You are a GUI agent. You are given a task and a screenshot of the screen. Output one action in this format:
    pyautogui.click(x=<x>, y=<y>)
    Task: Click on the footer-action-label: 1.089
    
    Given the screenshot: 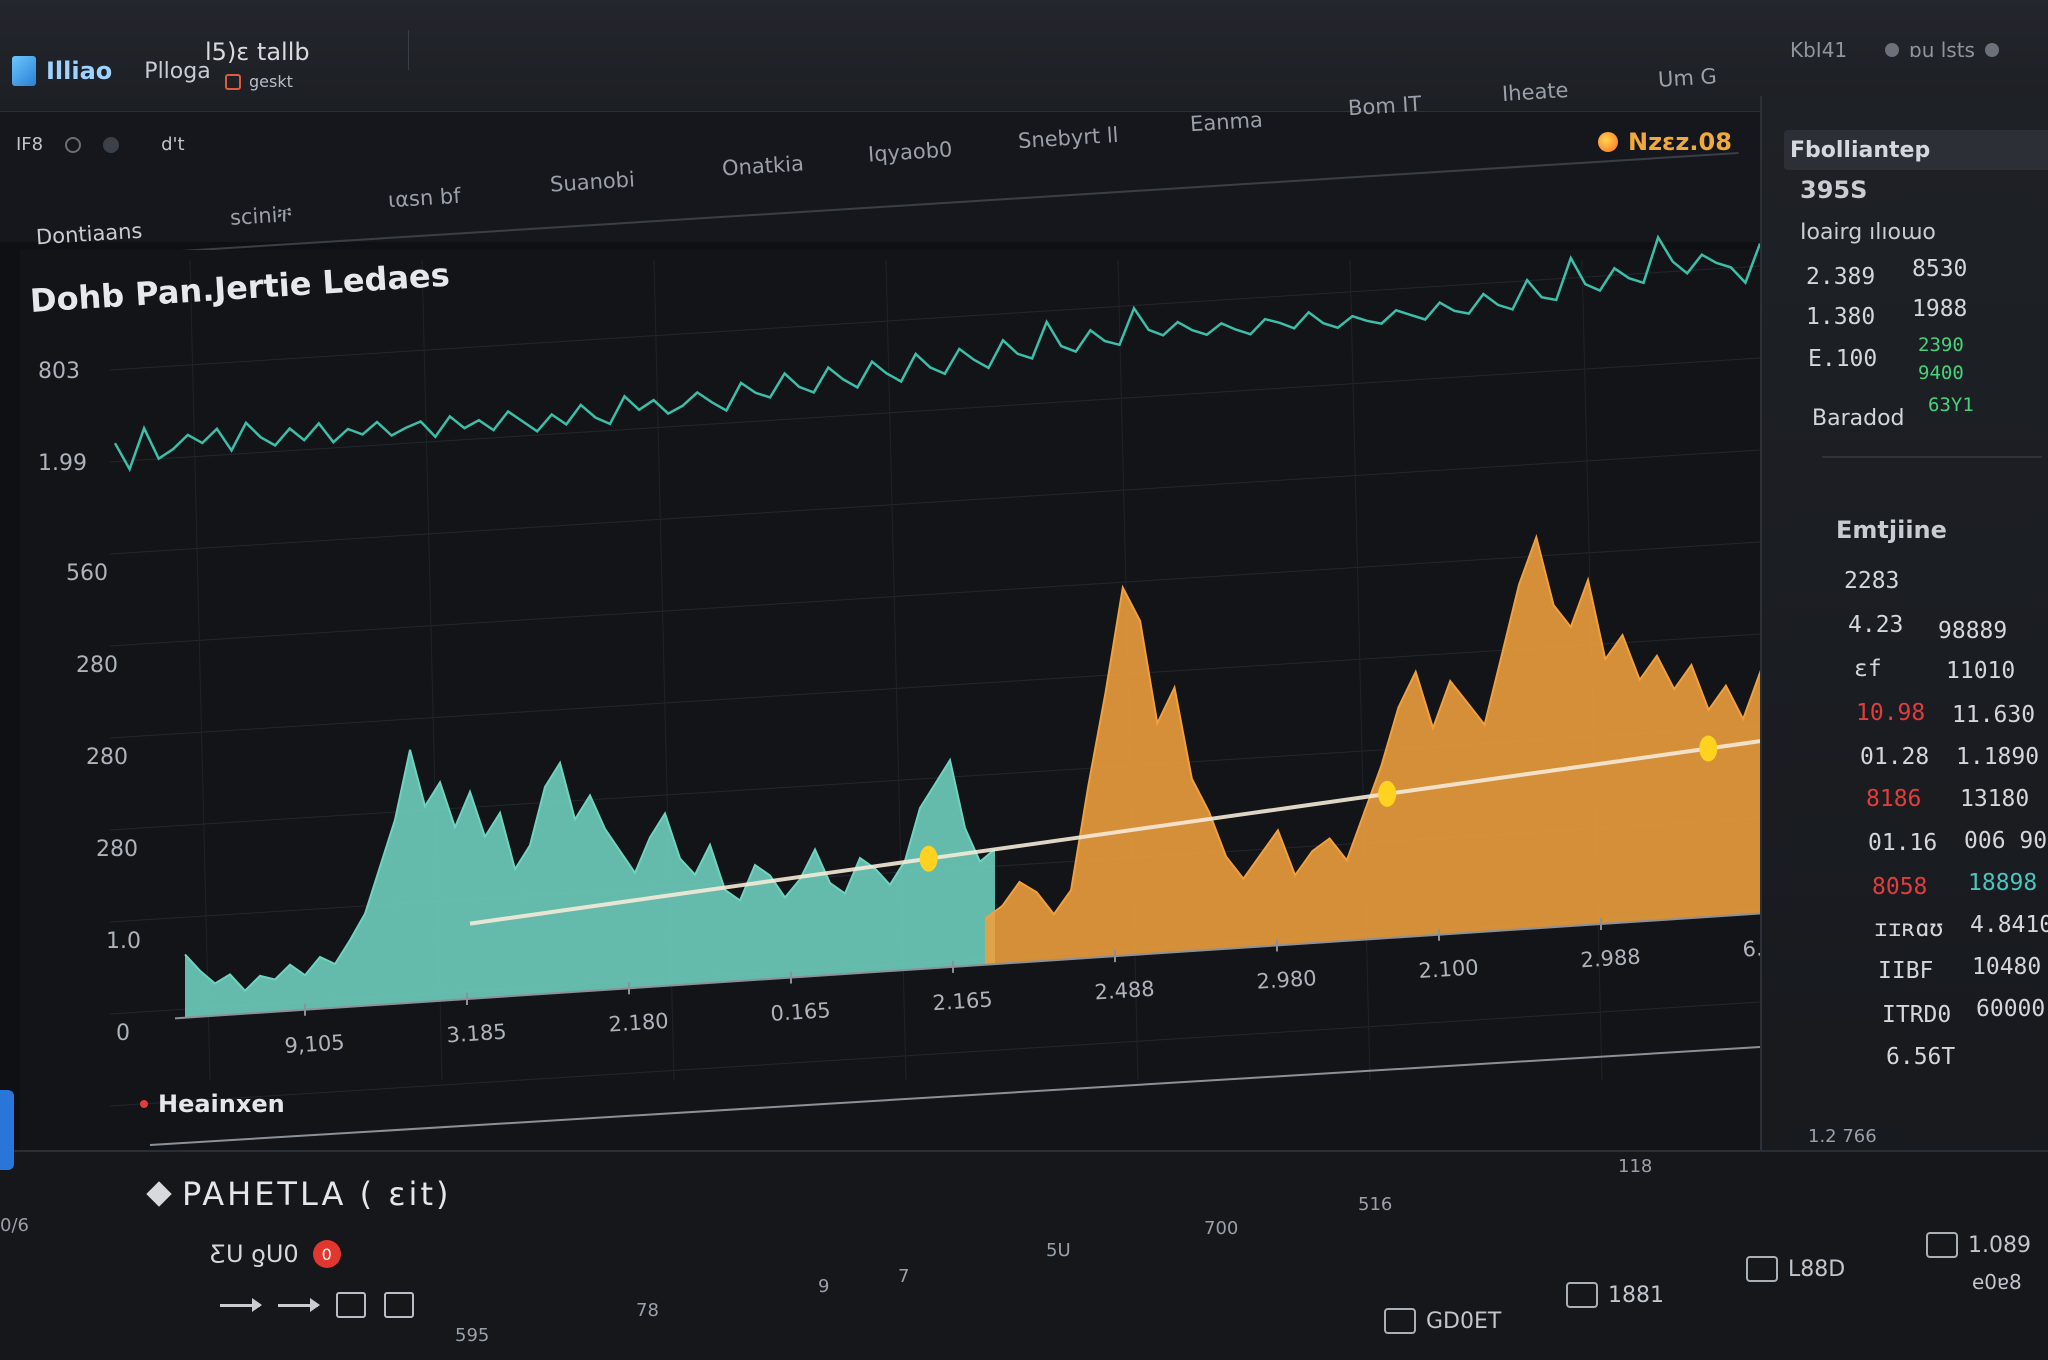 What is the action you would take?
    pyautogui.click(x=1999, y=1245)
    